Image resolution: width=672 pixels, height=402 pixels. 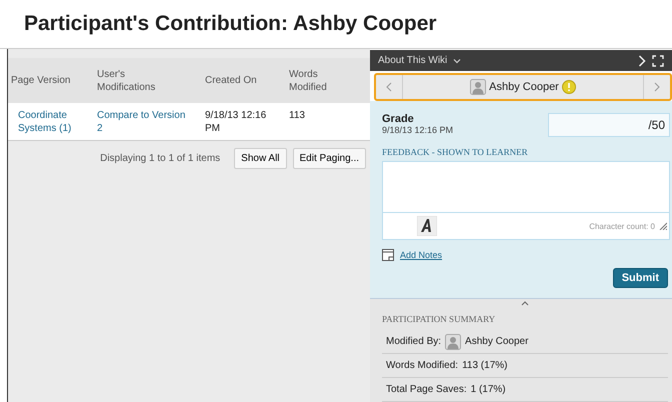 What do you see at coordinates (51, 122) in the screenshot?
I see `table-link: Coordinate Systems (1)` at bounding box center [51, 122].